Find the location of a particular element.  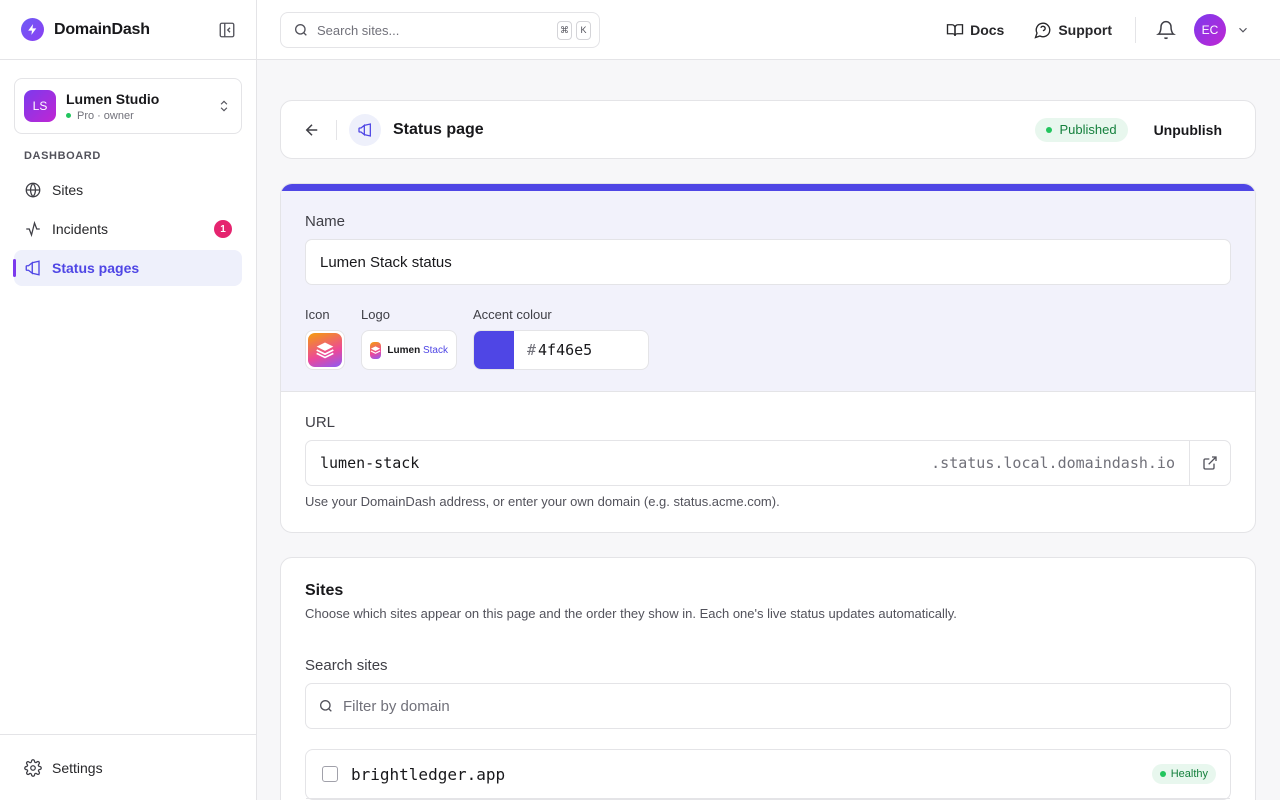

status-badge: Published is located at coordinates (1081, 129).